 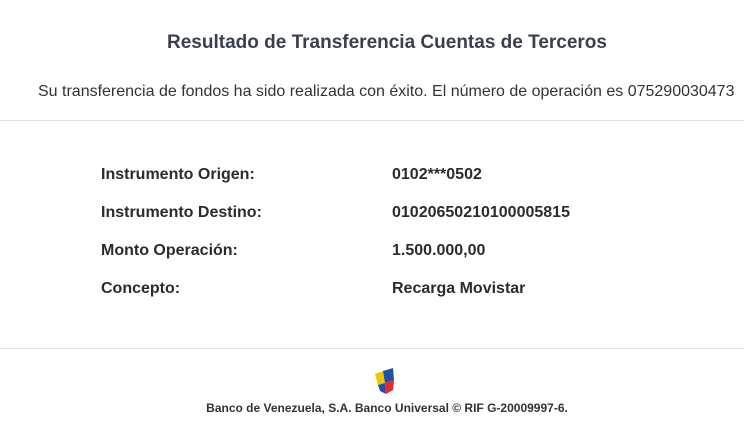 I want to click on destination-instrument-label: Instrumento Destino:, so click(x=181, y=212).